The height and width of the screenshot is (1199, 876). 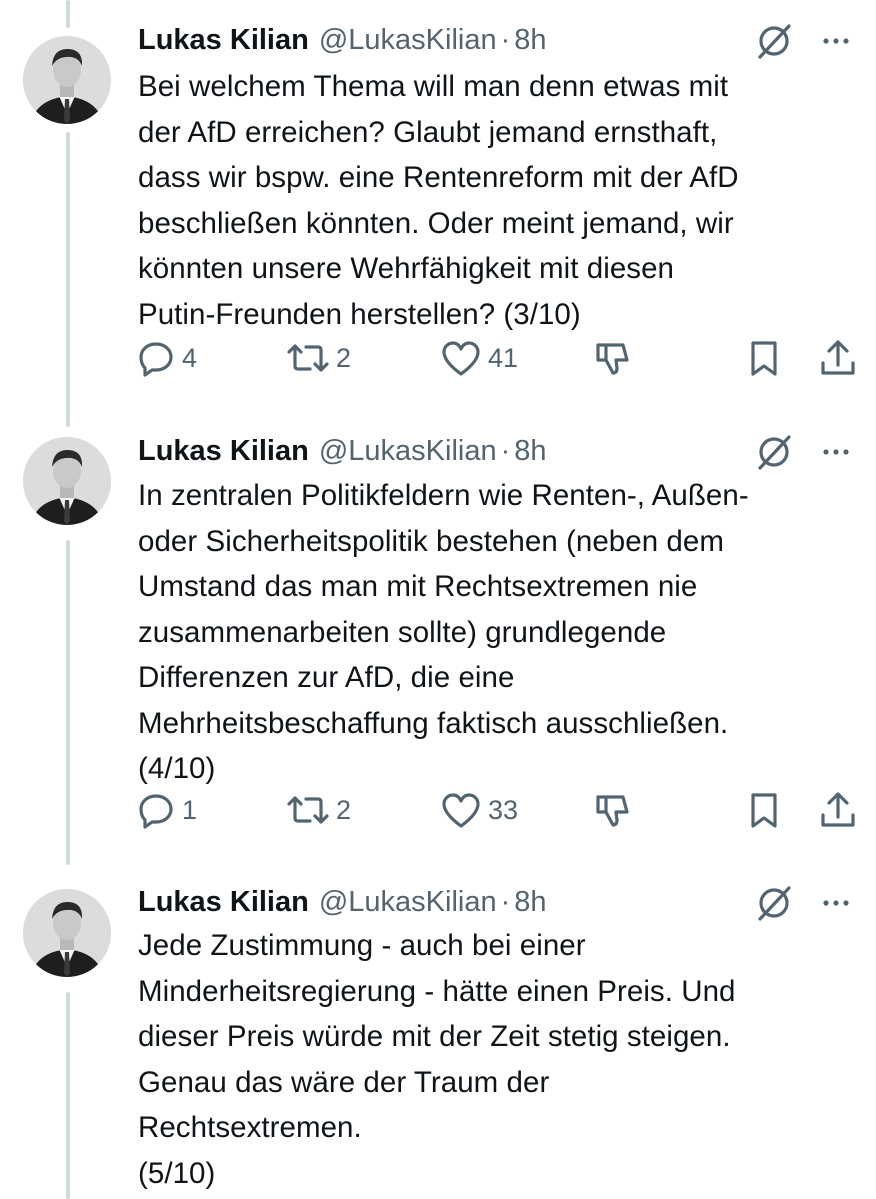 What do you see at coordinates (250, 1127) in the screenshot?
I see `tweet-text-line: Rechtsextremen.` at bounding box center [250, 1127].